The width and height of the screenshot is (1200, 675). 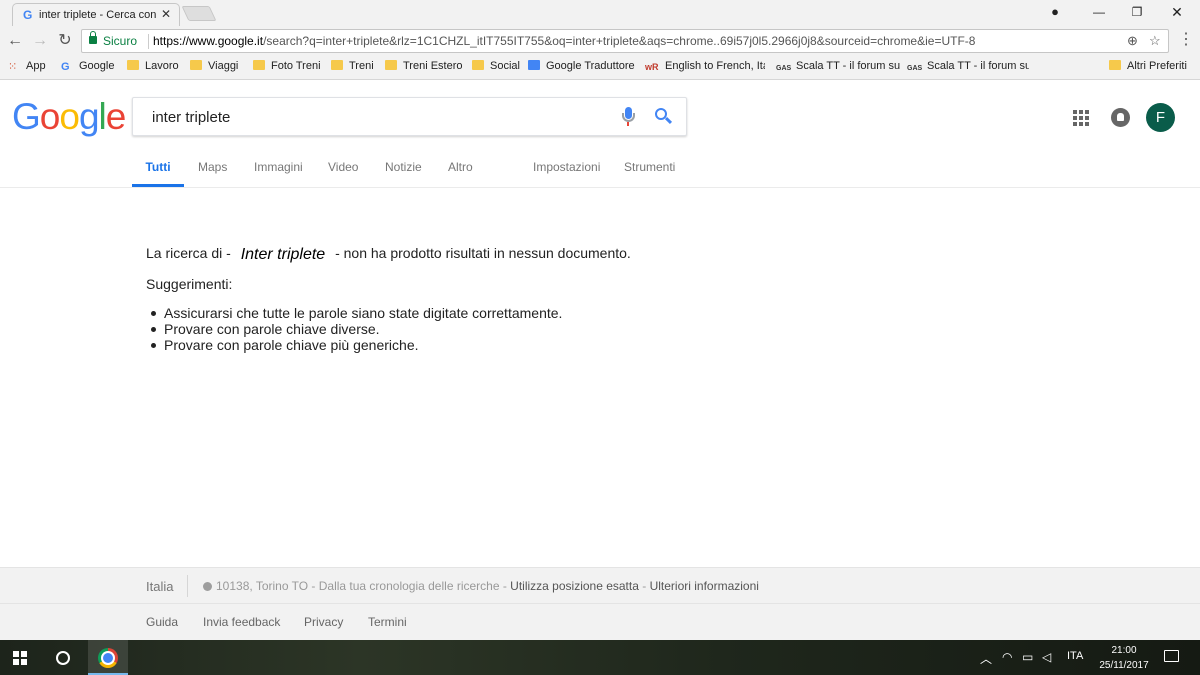 What do you see at coordinates (1075, 656) in the screenshot?
I see `input-language: ITA` at bounding box center [1075, 656].